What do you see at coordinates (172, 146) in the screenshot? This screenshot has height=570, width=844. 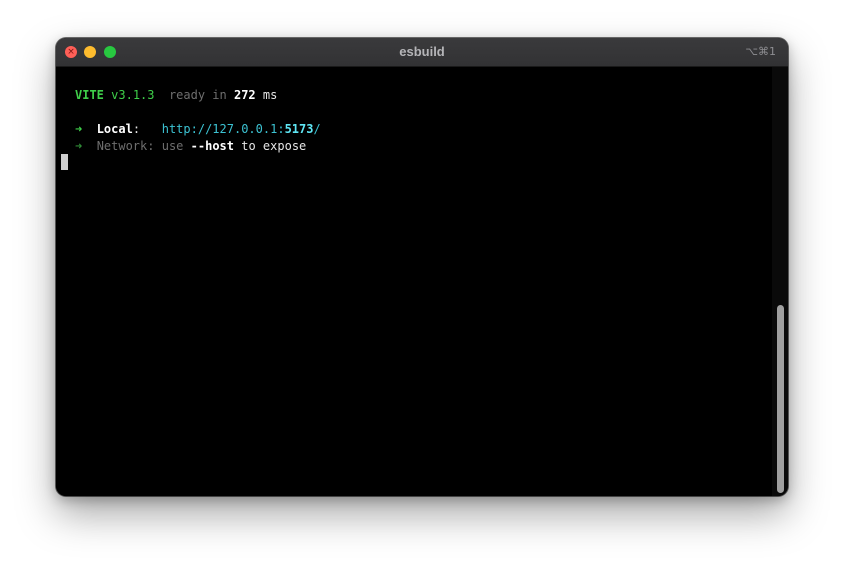 I see `network-use-text: use` at bounding box center [172, 146].